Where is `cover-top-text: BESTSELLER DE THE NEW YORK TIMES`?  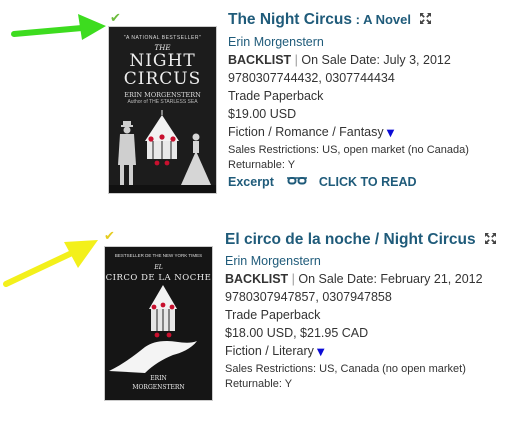 cover-top-text: BESTSELLER DE THE NEW YORK TIMES is located at coordinates (158, 255).